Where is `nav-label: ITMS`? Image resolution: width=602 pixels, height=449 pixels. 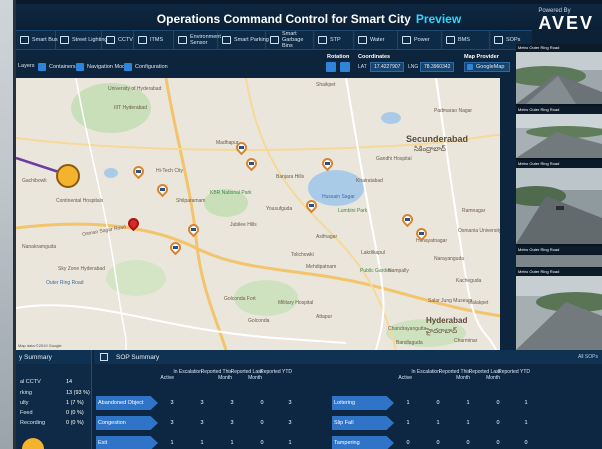
nav-label: ITMS is located at coordinates (157, 40).